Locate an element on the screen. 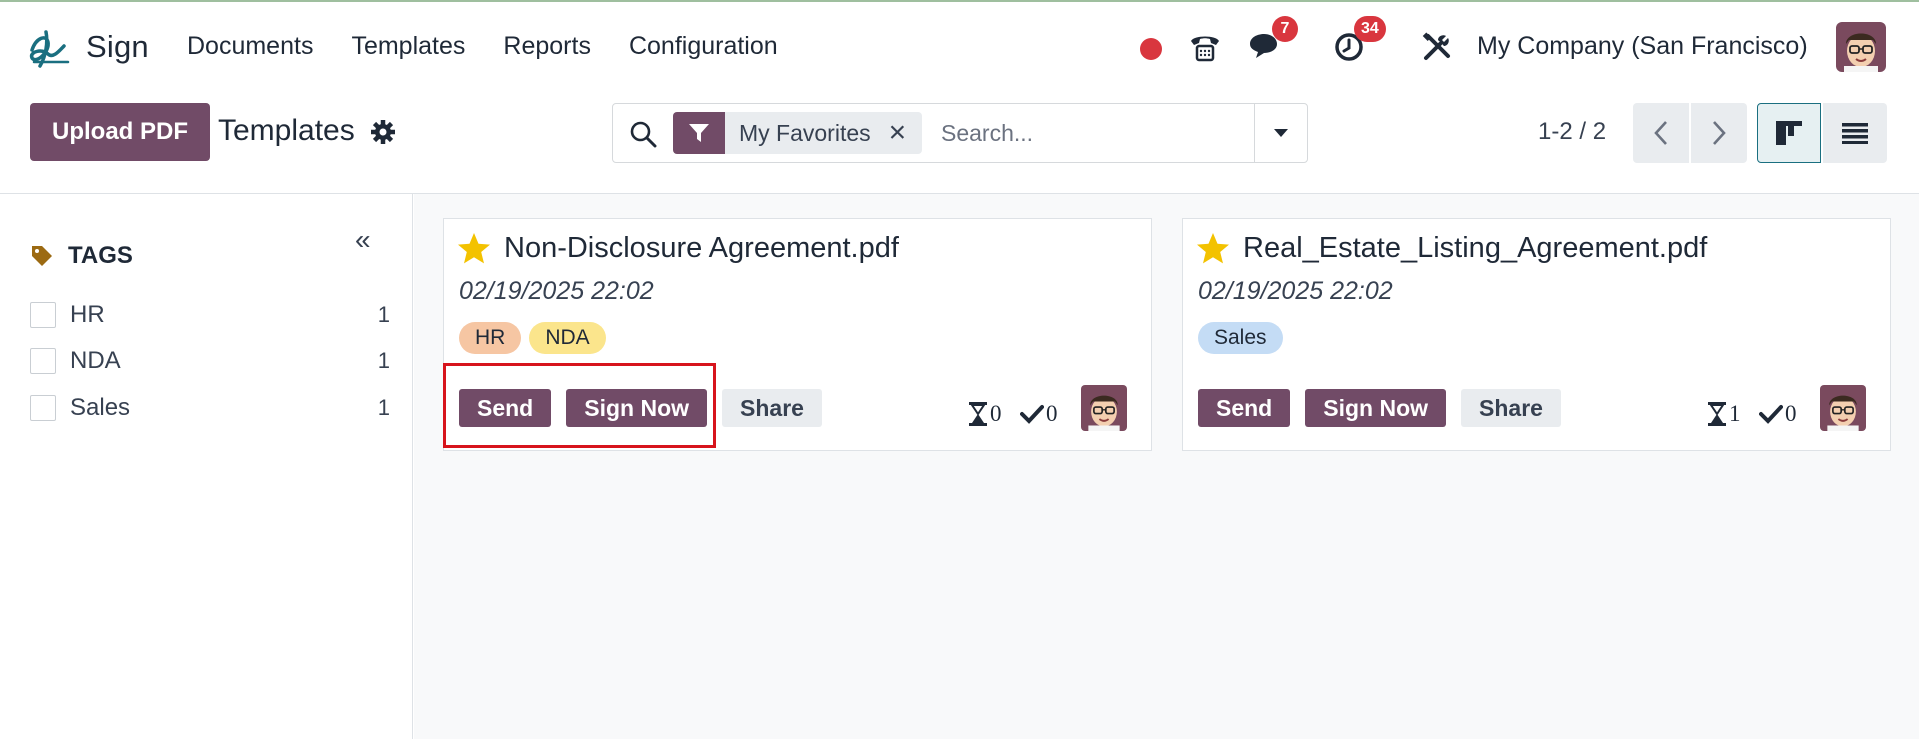  phone-icon is located at coordinates (1205, 49).